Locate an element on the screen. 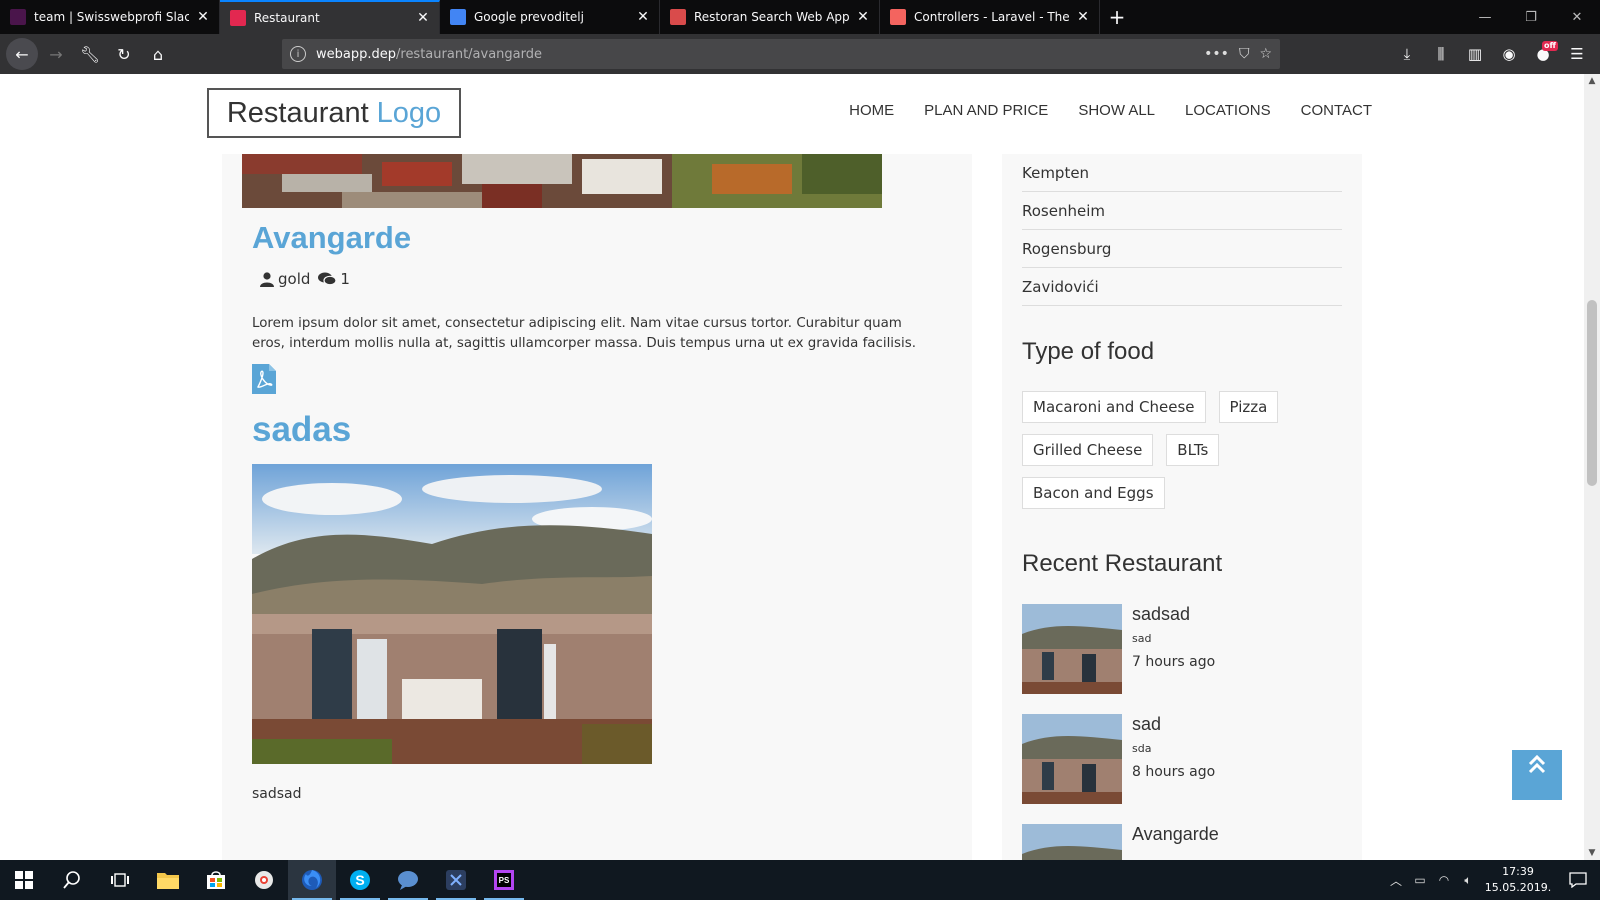  bookmark-star-icon: ☆ is located at coordinates (1265, 54).